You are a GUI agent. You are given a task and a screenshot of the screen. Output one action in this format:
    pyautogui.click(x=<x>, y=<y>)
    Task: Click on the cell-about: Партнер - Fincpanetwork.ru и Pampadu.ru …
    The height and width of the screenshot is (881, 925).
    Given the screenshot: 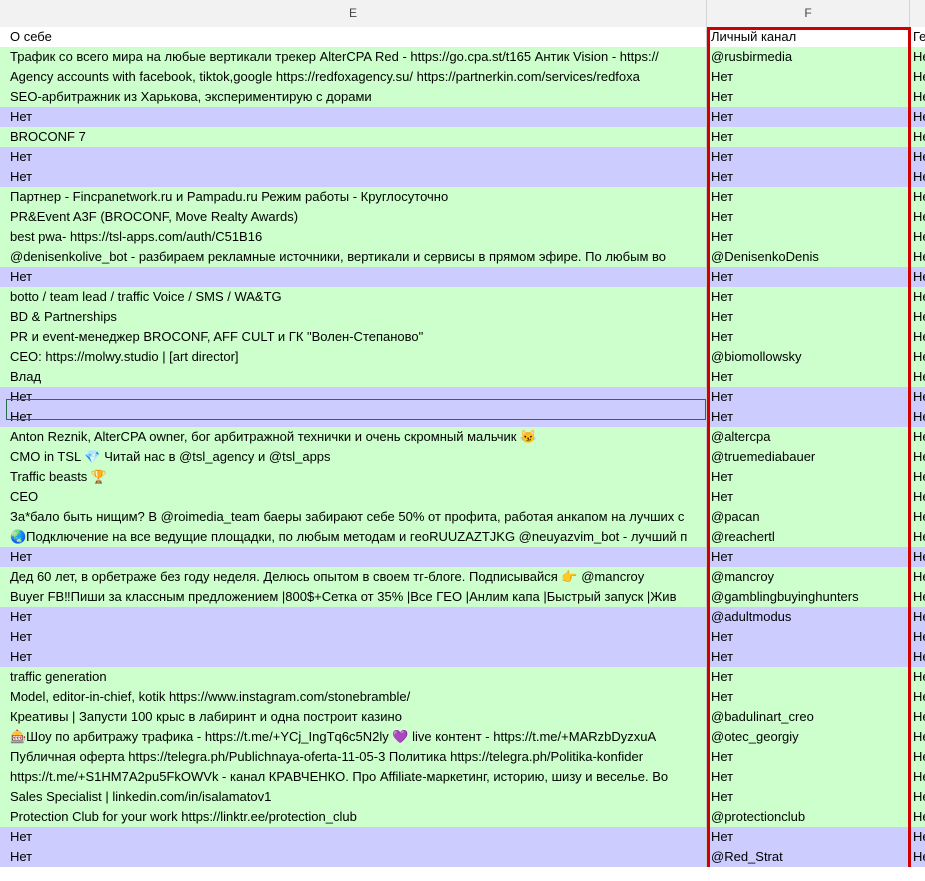 What is the action you would take?
    pyautogui.click(x=353, y=197)
    